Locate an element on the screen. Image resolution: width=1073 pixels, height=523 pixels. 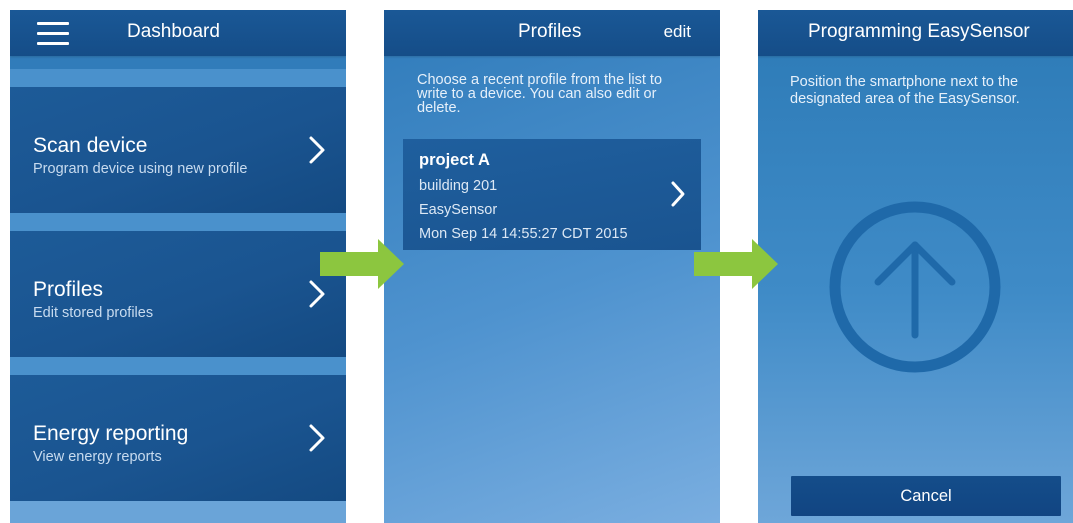
circle-arrow-up-icon is located at coordinates (915, 287).